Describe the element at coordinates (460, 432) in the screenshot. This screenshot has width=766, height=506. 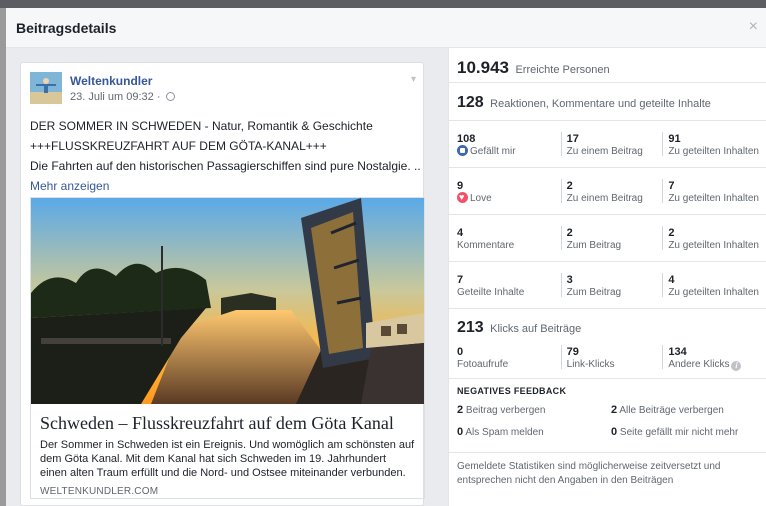
I see `report-spam-count: 0` at that location.